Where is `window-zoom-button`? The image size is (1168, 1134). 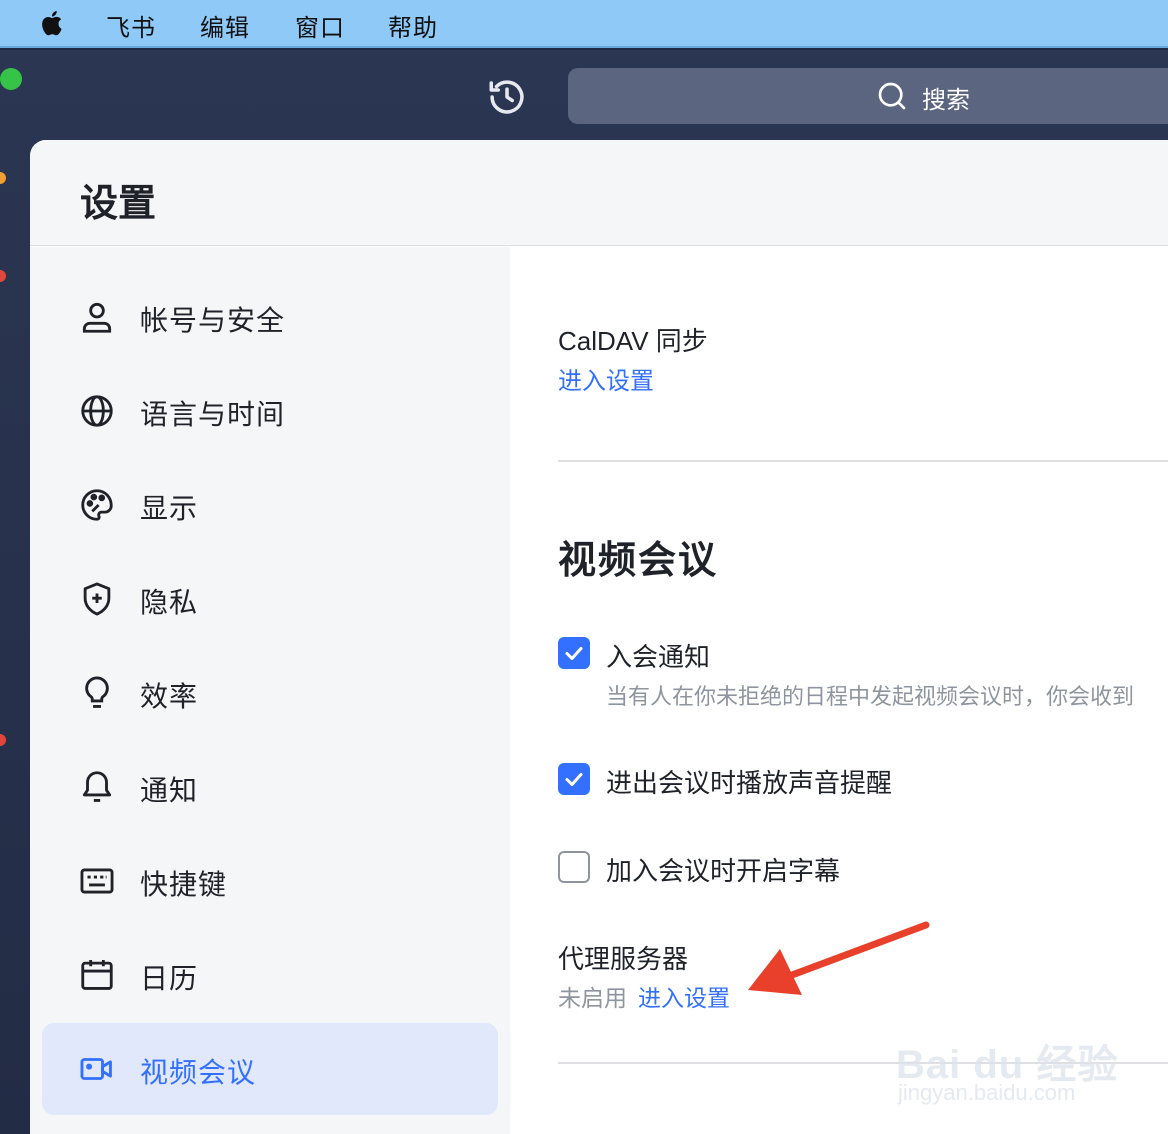
window-zoom-button is located at coordinates (11, 79).